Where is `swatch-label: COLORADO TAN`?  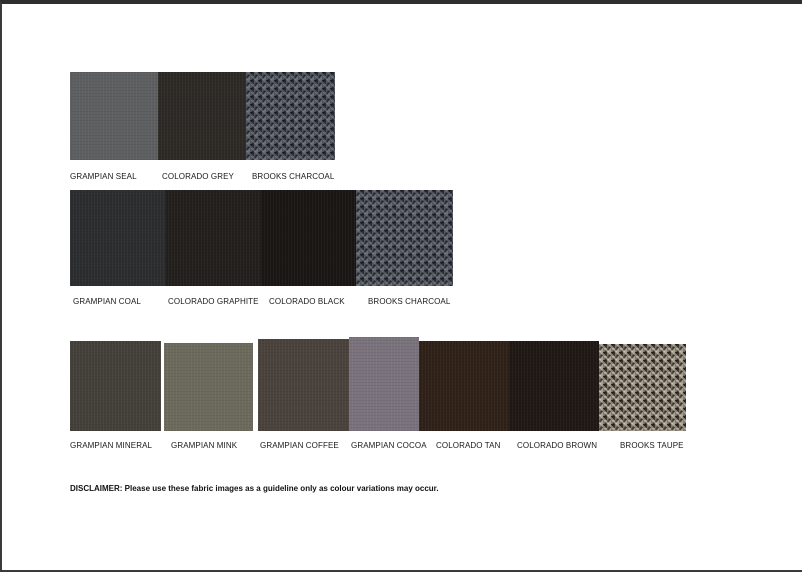
swatch-label: COLORADO TAN is located at coordinates (468, 445).